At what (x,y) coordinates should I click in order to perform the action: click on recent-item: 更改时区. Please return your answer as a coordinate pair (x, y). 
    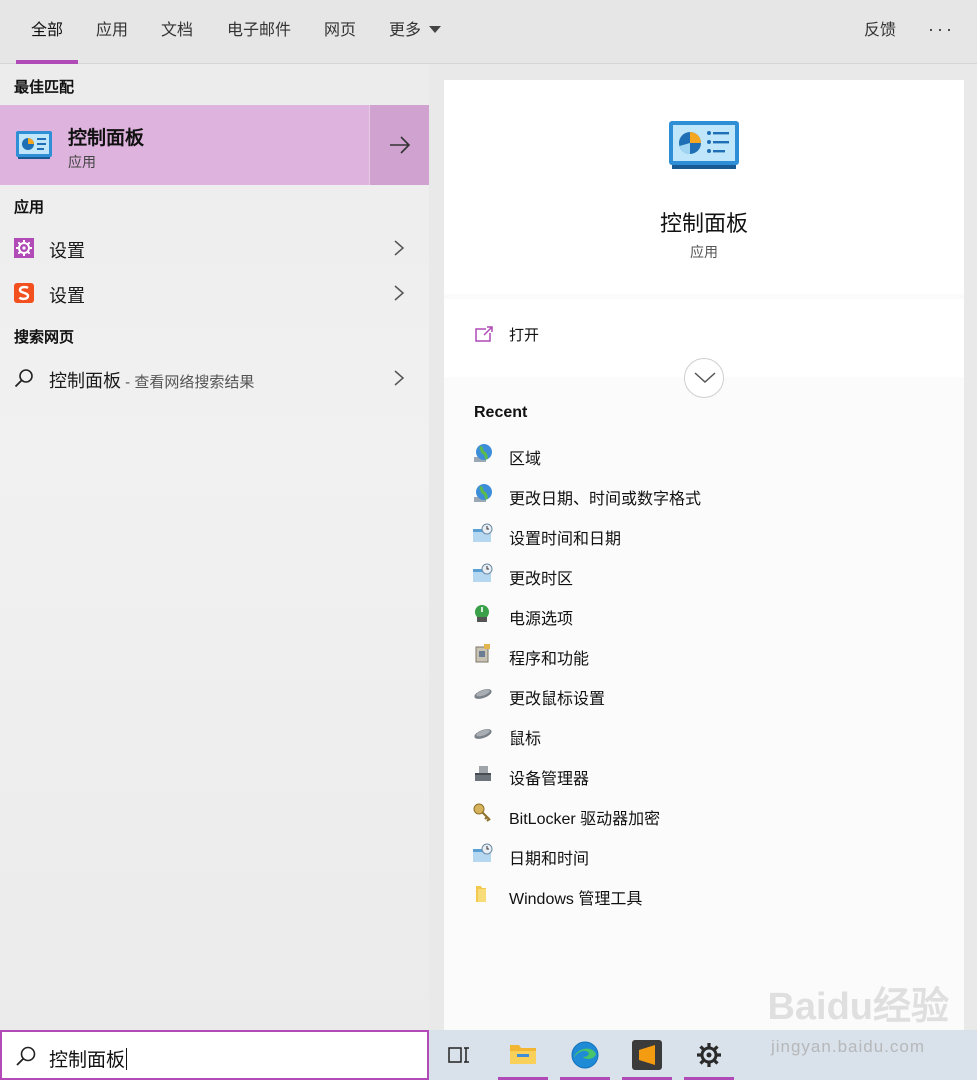
    Looking at the image, I should click on (712, 573).